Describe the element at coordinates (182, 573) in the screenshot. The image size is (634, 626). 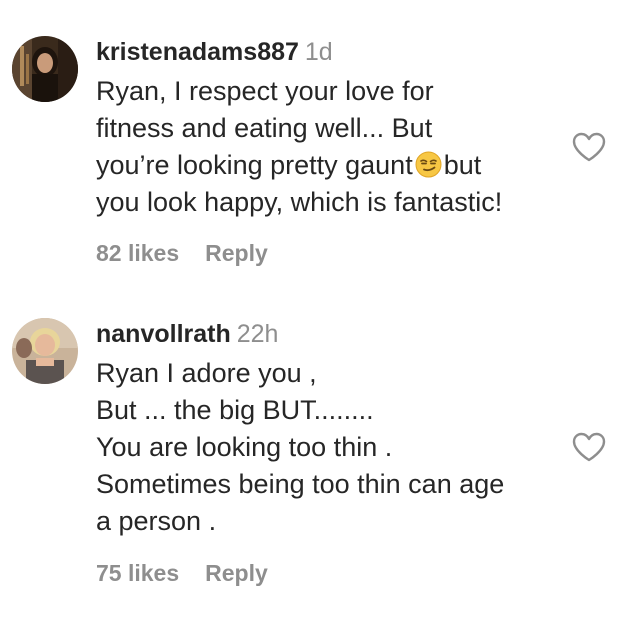
I see `comment-actions: 75 likes Reply` at that location.